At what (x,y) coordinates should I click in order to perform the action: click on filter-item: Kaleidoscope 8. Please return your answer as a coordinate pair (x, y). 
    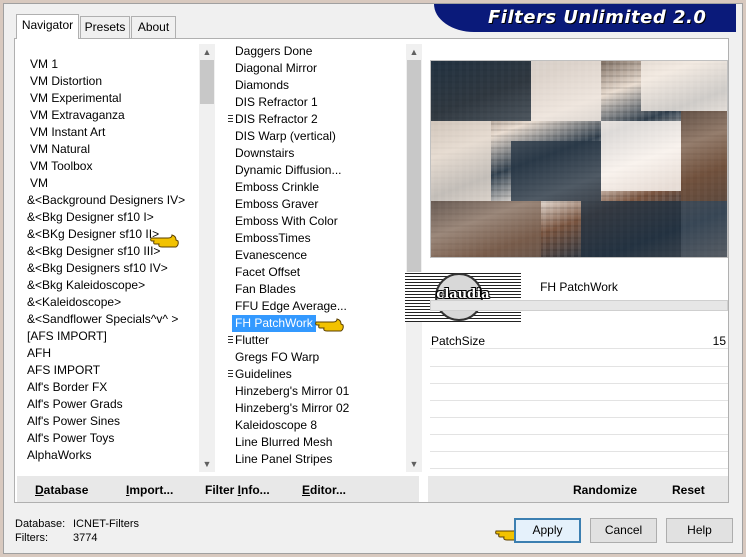
    Looking at the image, I should click on (276, 425).